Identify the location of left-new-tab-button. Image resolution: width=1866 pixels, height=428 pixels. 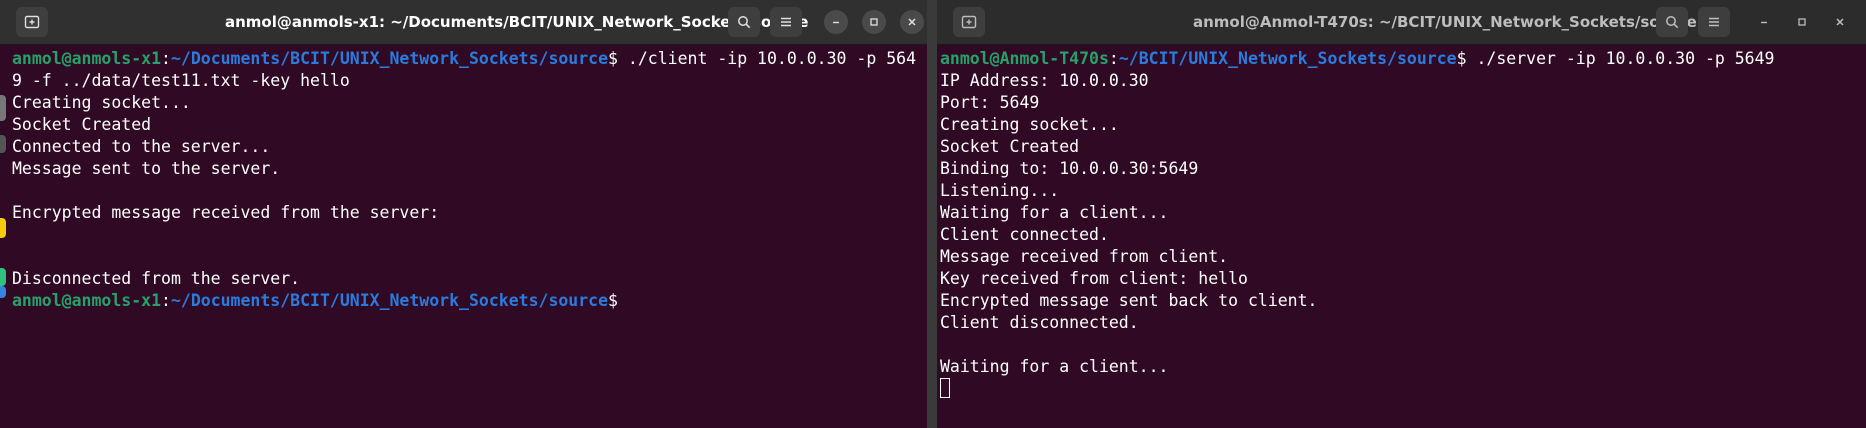
(32, 22).